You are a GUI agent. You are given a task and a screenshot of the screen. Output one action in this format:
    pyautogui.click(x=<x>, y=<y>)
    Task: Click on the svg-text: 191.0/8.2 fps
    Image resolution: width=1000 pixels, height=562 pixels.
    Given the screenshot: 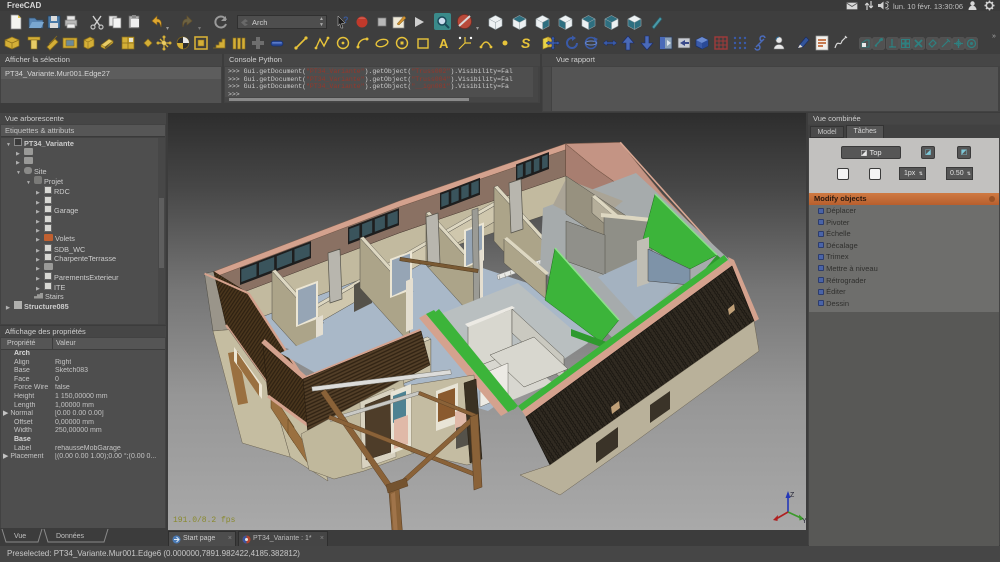 What is the action you would take?
    pyautogui.click(x=204, y=520)
    